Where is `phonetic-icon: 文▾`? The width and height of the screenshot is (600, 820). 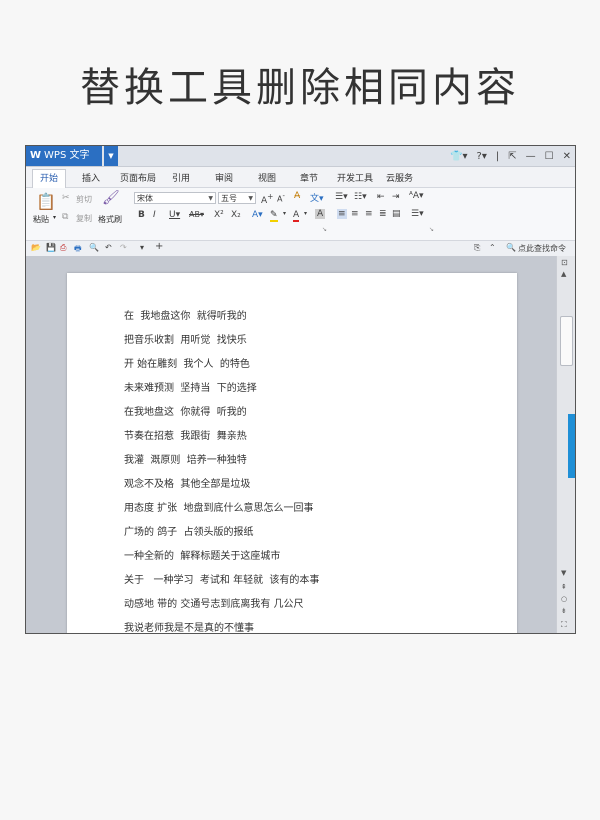 phonetic-icon: 文▾ is located at coordinates (317, 197).